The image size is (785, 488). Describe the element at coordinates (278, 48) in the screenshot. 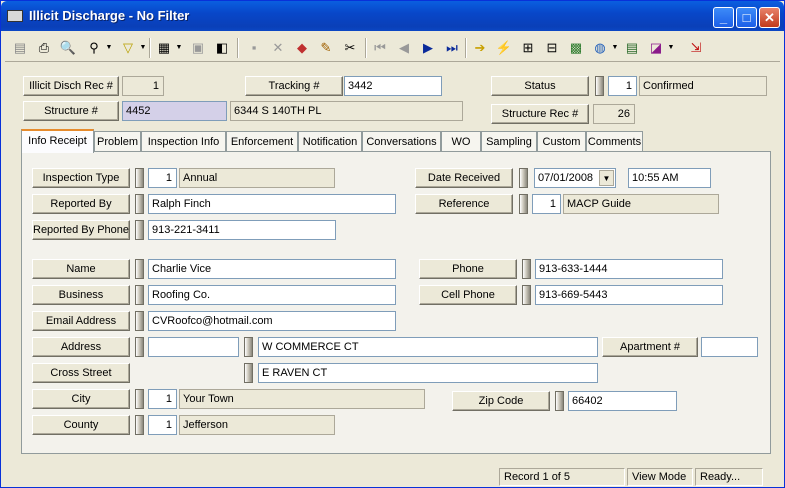

I see `delete-icon: ✕` at that location.